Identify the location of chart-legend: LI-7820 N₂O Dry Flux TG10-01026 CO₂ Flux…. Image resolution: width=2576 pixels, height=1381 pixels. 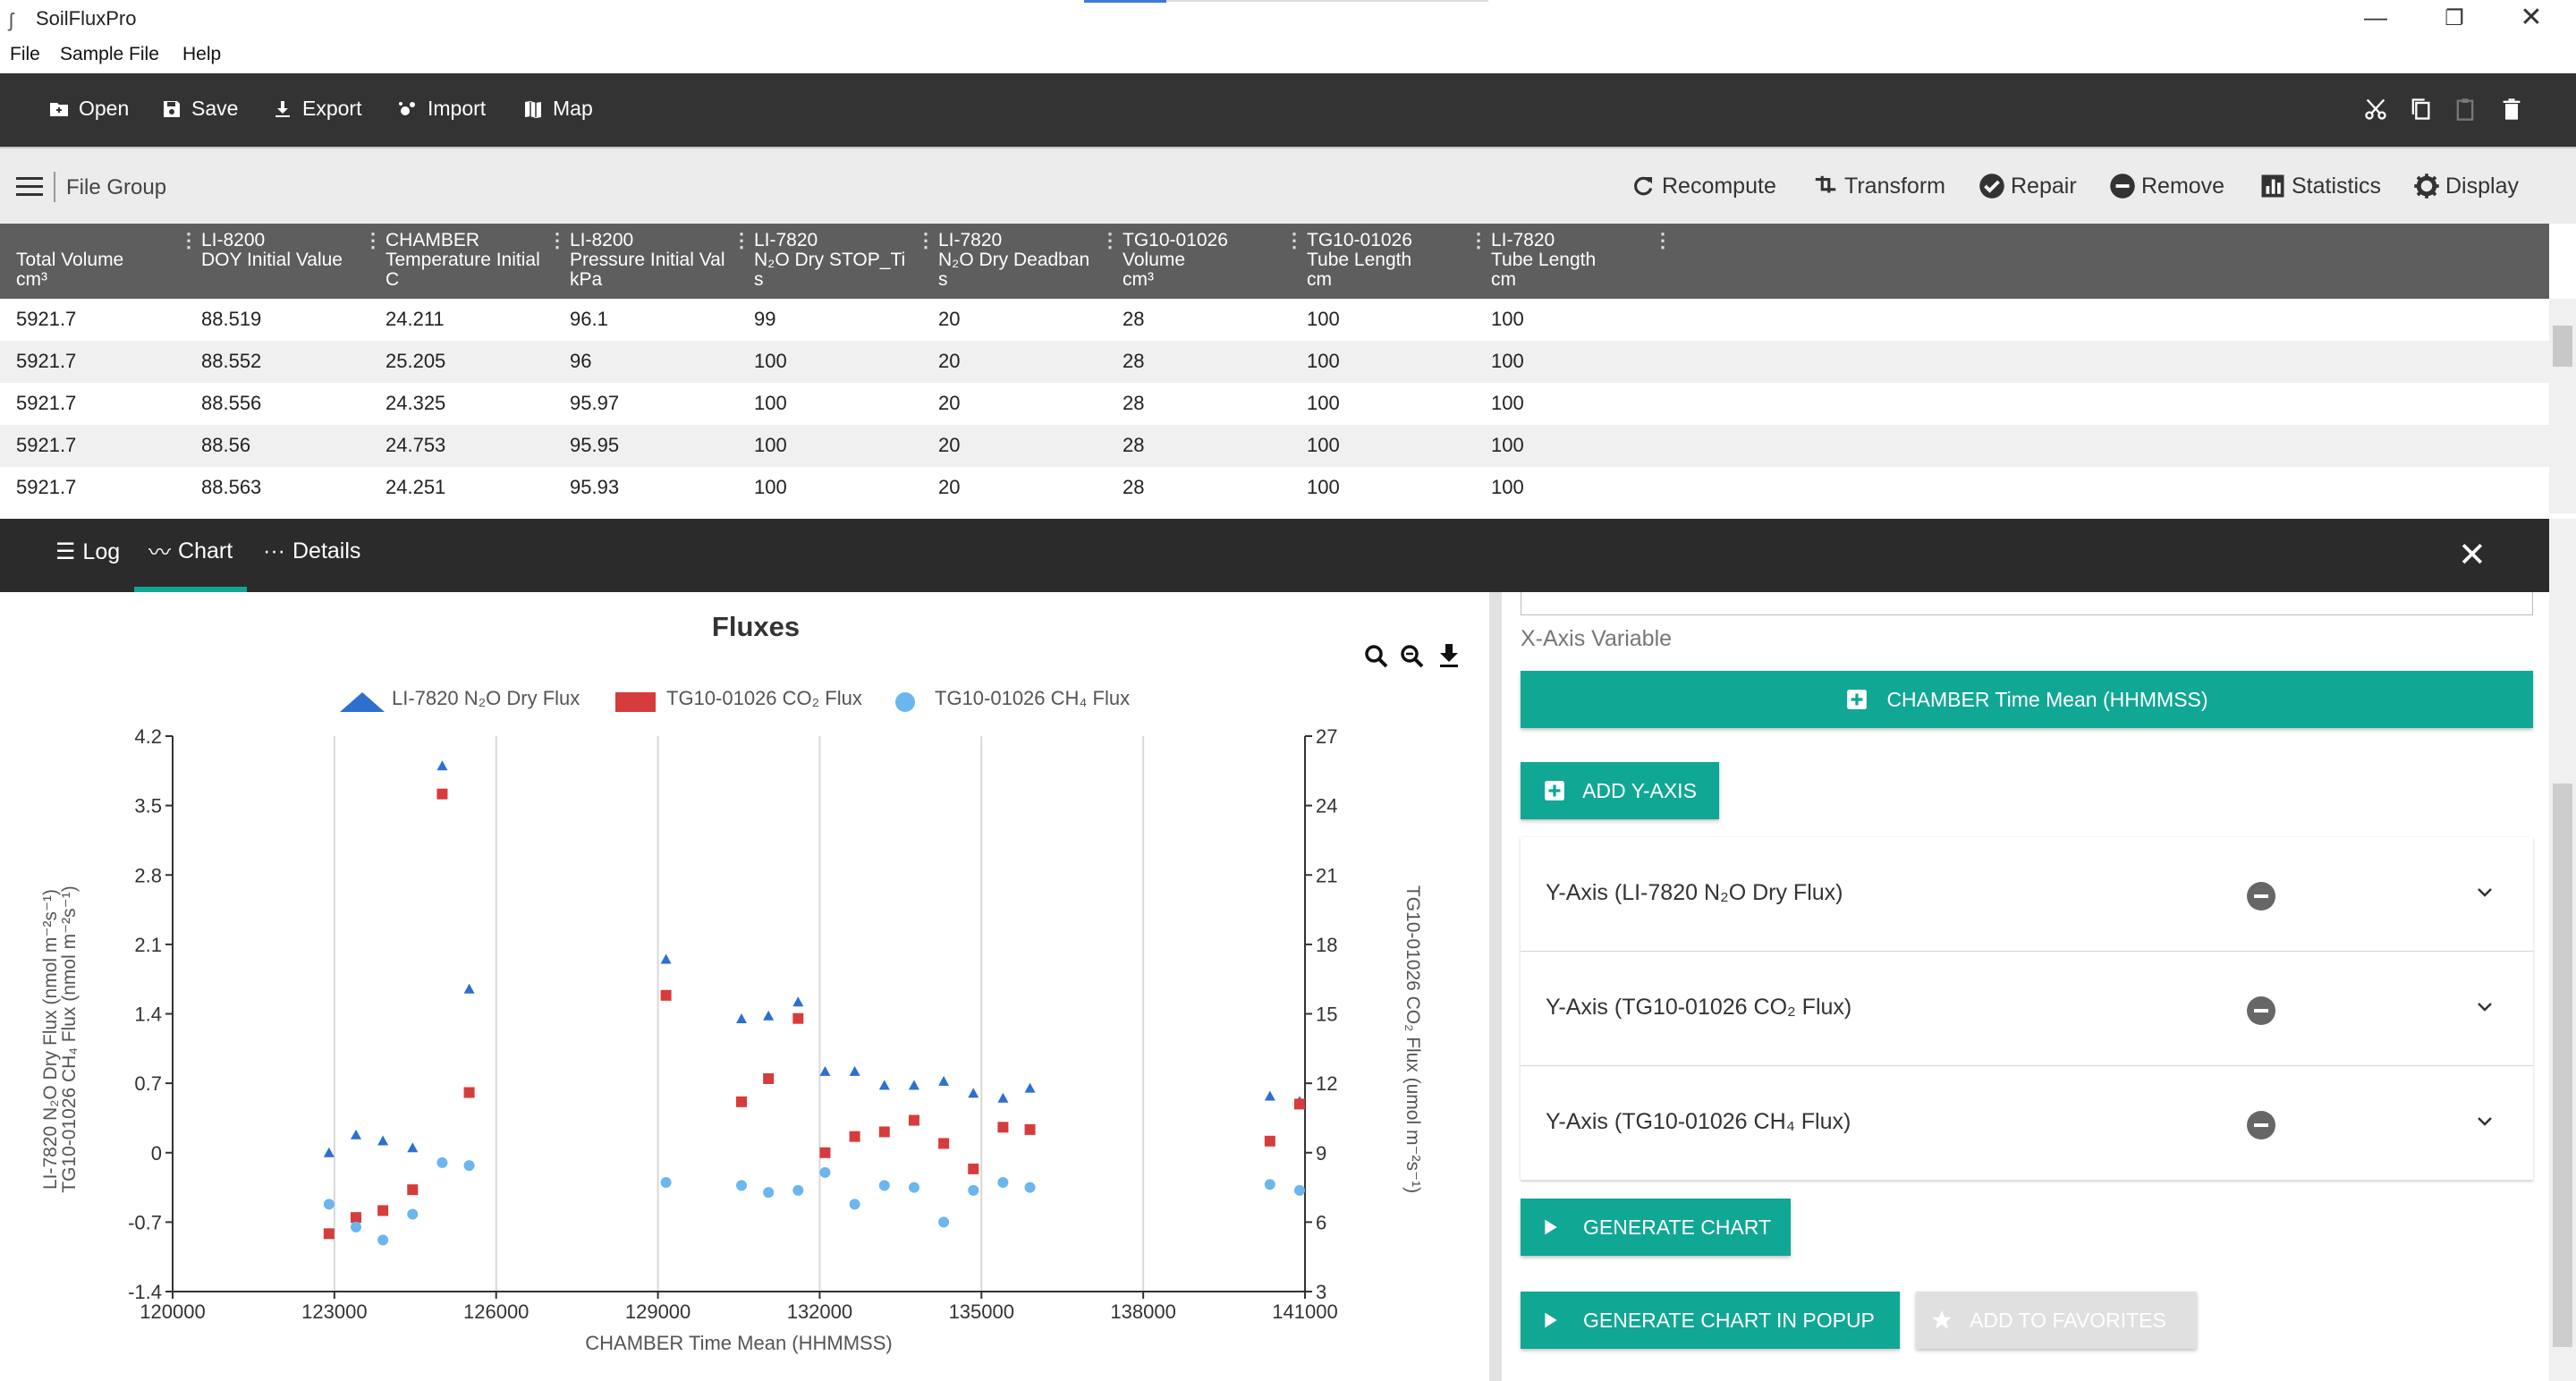
(735, 699).